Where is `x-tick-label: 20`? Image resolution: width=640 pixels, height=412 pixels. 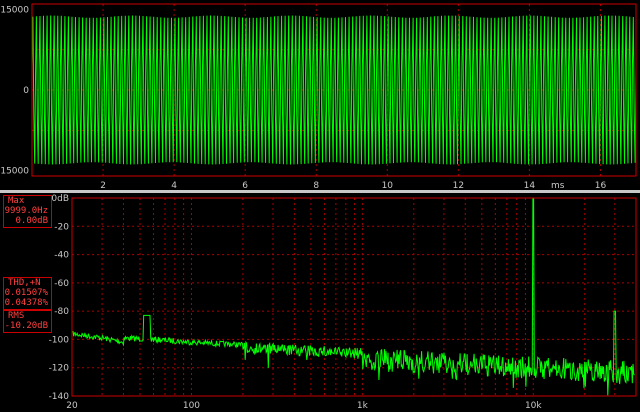
x-tick-label: 20 is located at coordinates (72, 406).